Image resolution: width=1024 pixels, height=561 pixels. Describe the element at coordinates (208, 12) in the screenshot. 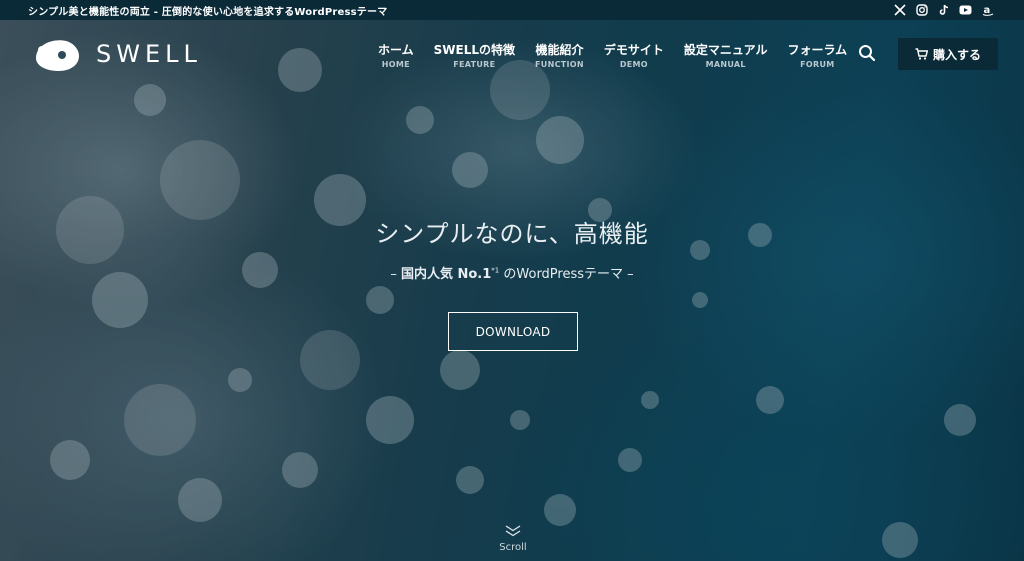

I see `site-tagline: シンプル美と機能性の両立 - 圧倒的な使い心地を追求するWordPressテーマ` at that location.